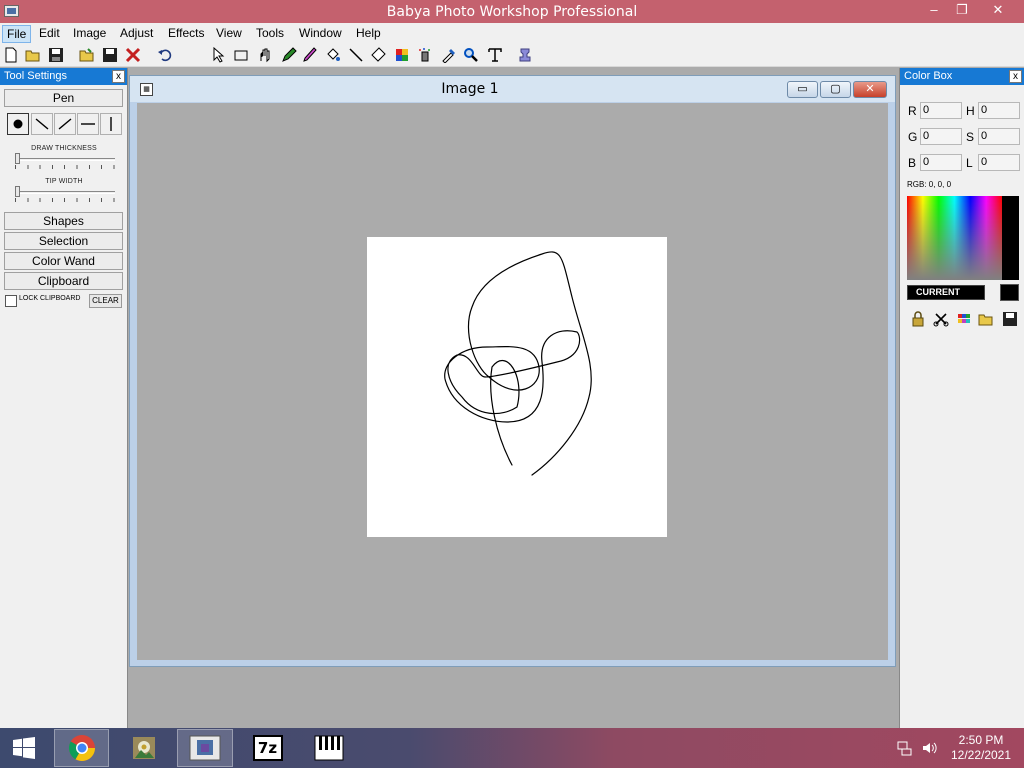 The height and width of the screenshot is (768, 1024). I want to click on tool-settings-header: Tool Settings x, so click(63, 76).